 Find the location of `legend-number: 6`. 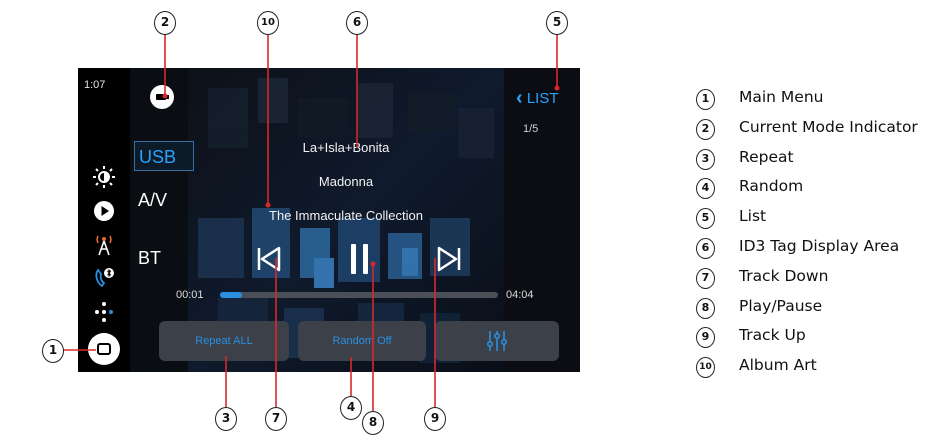

legend-number: 6 is located at coordinates (705, 248).